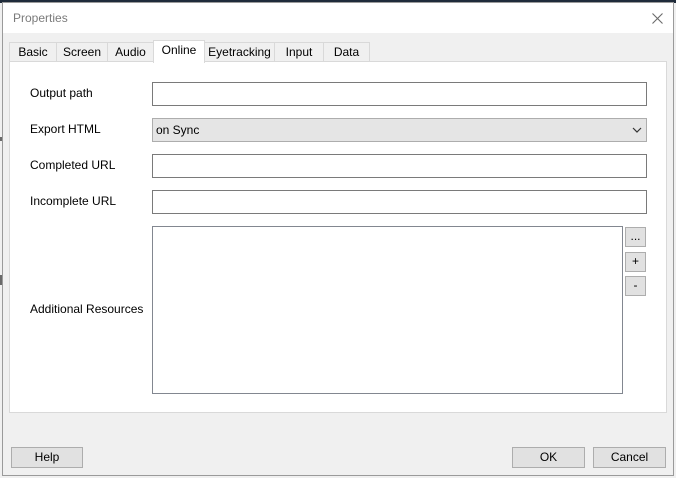 The image size is (676, 478). I want to click on completed-url-label: Completed URL, so click(73, 165).